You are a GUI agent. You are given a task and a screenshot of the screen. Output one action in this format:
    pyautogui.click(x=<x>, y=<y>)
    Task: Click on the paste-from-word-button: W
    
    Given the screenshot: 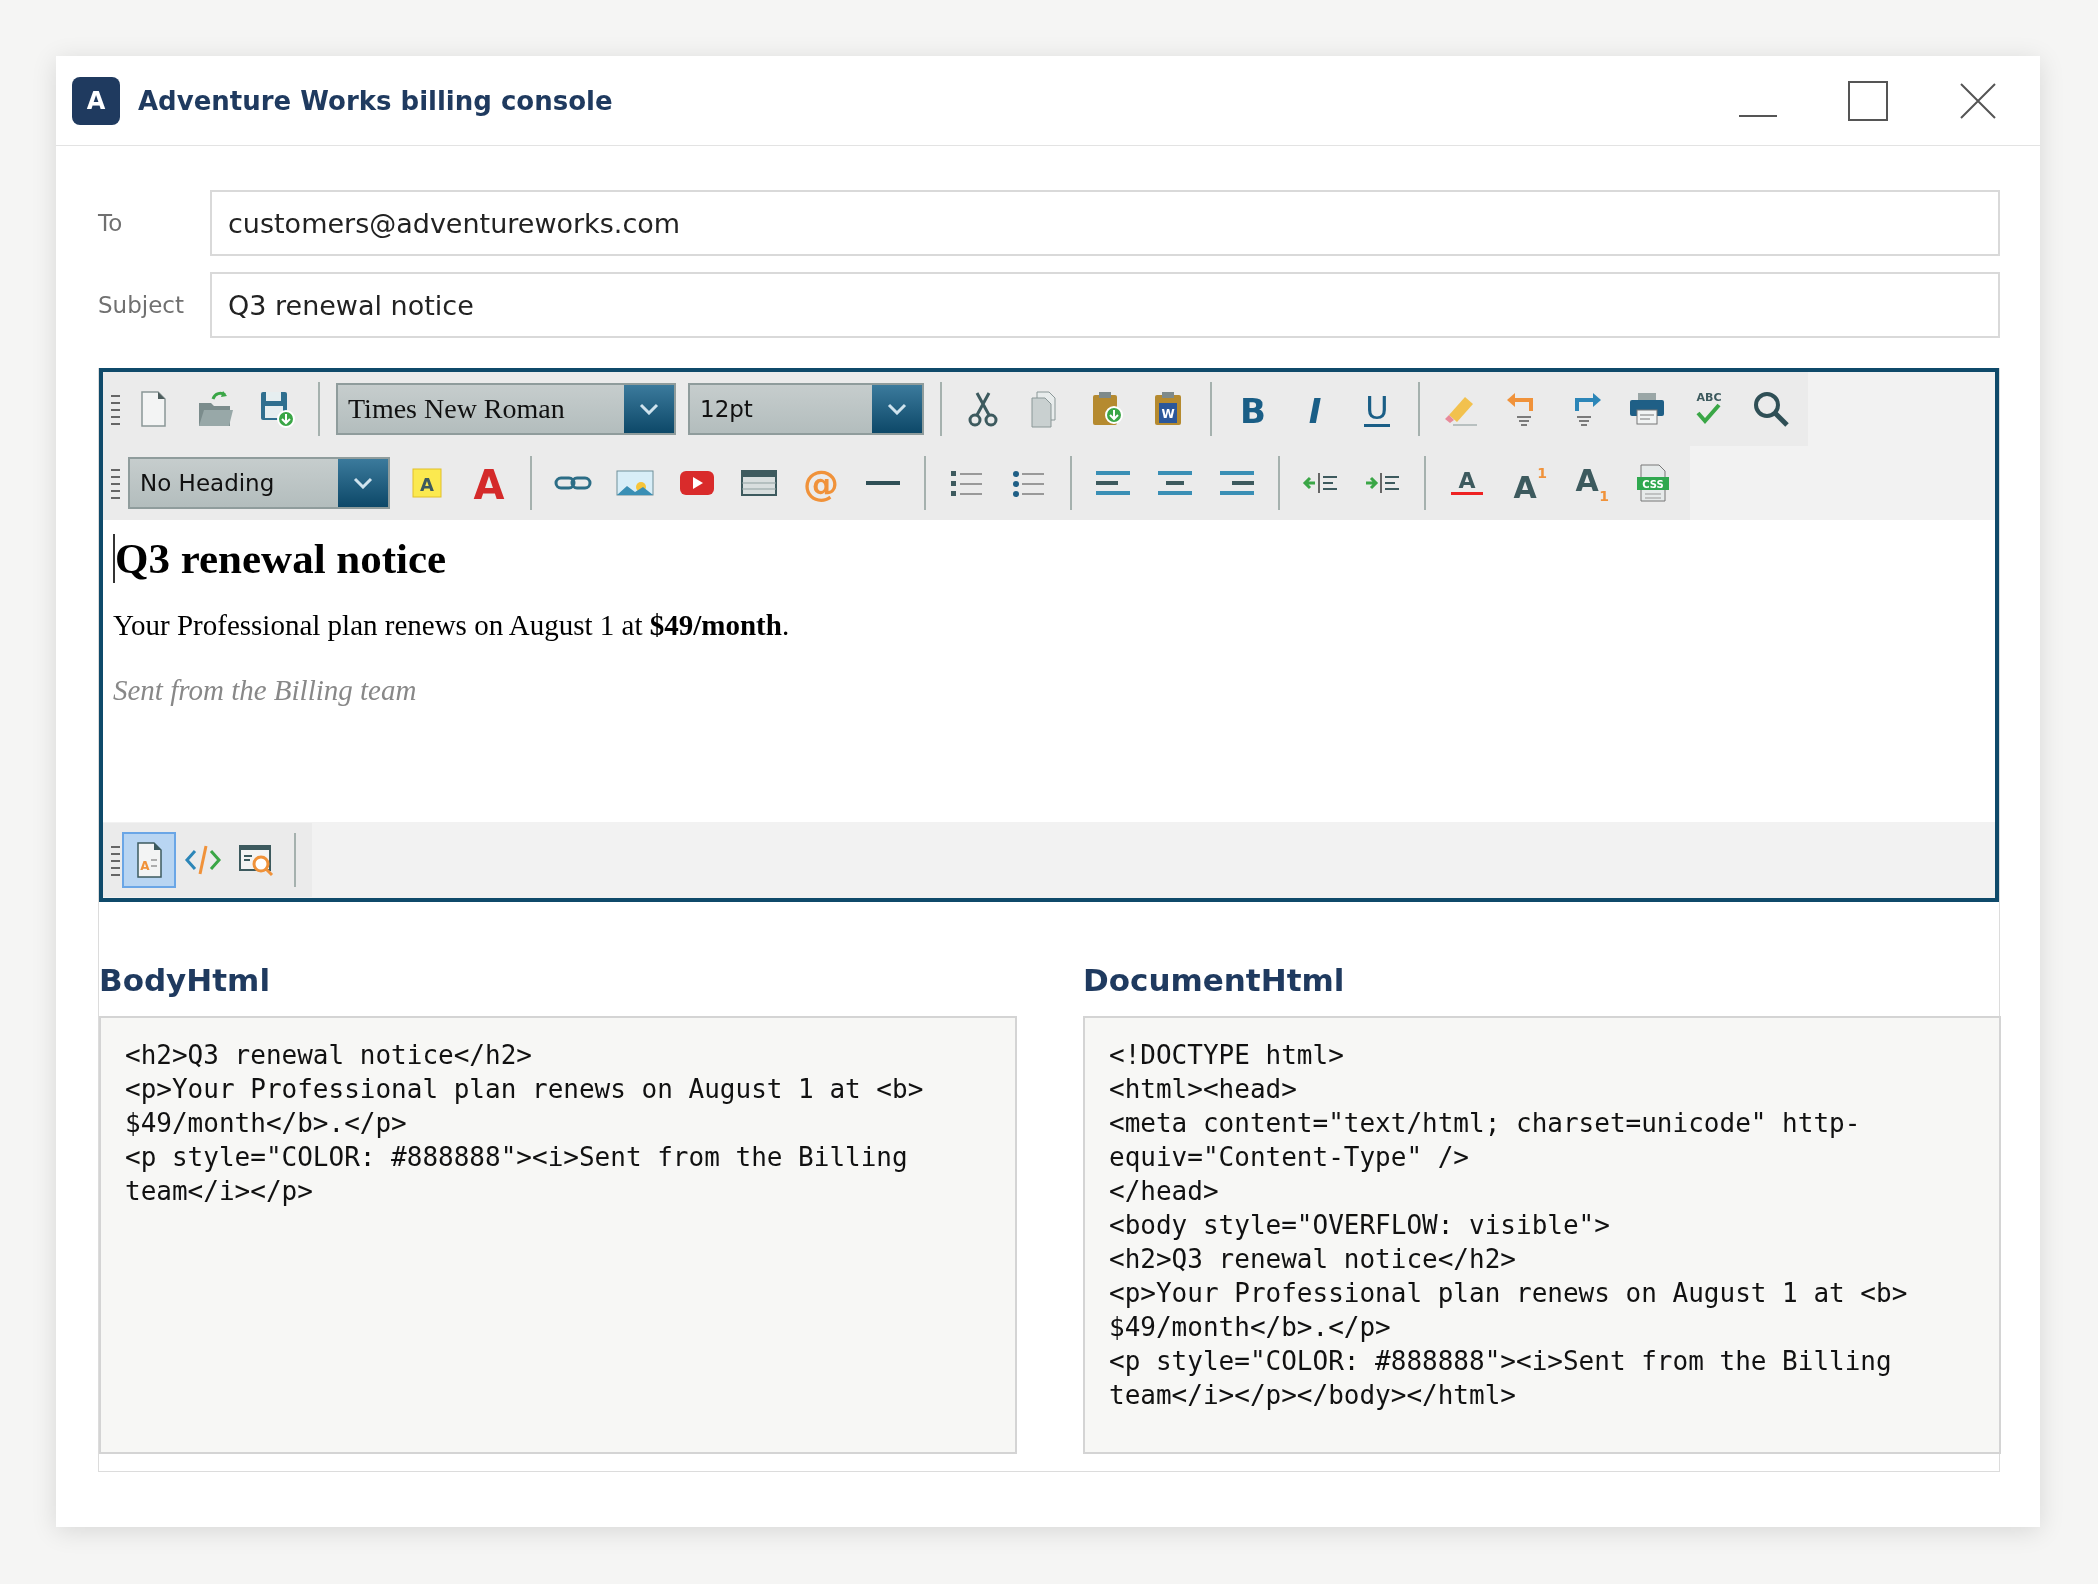 What is the action you would take?
    pyautogui.click(x=1169, y=409)
    